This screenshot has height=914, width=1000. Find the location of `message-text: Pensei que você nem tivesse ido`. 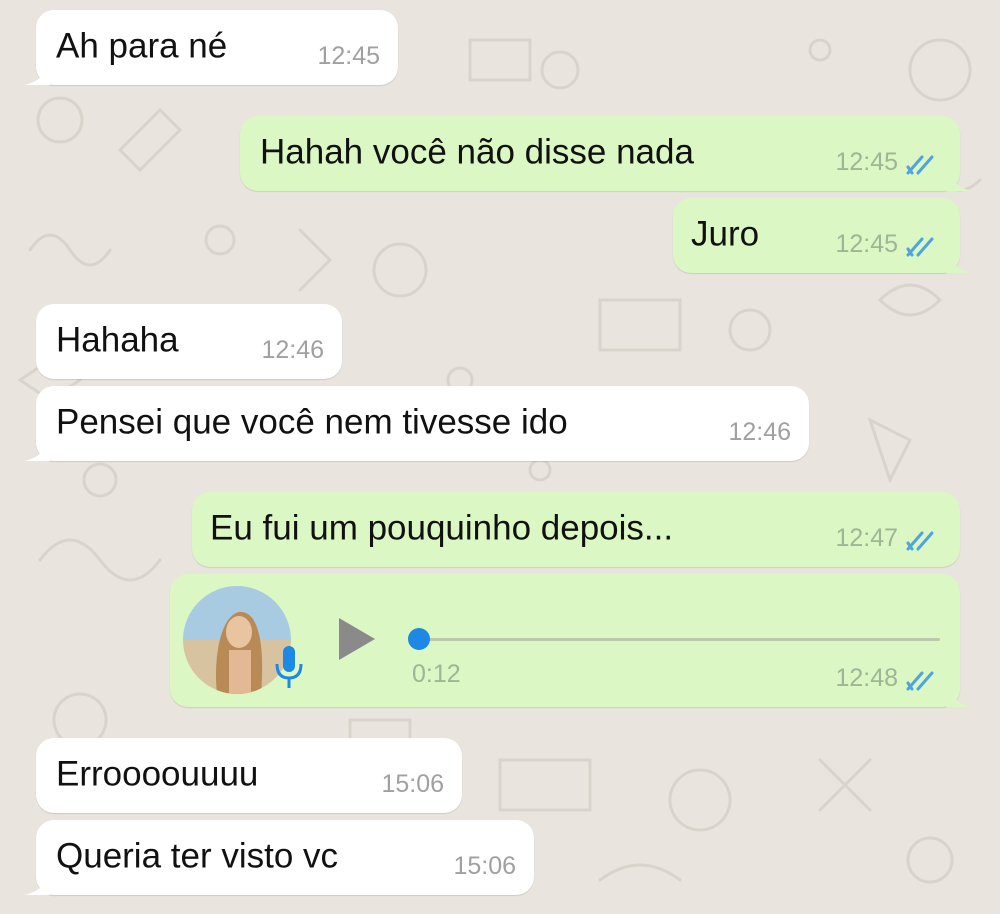

message-text: Pensei que você nem tivesse ido is located at coordinates (312, 421).